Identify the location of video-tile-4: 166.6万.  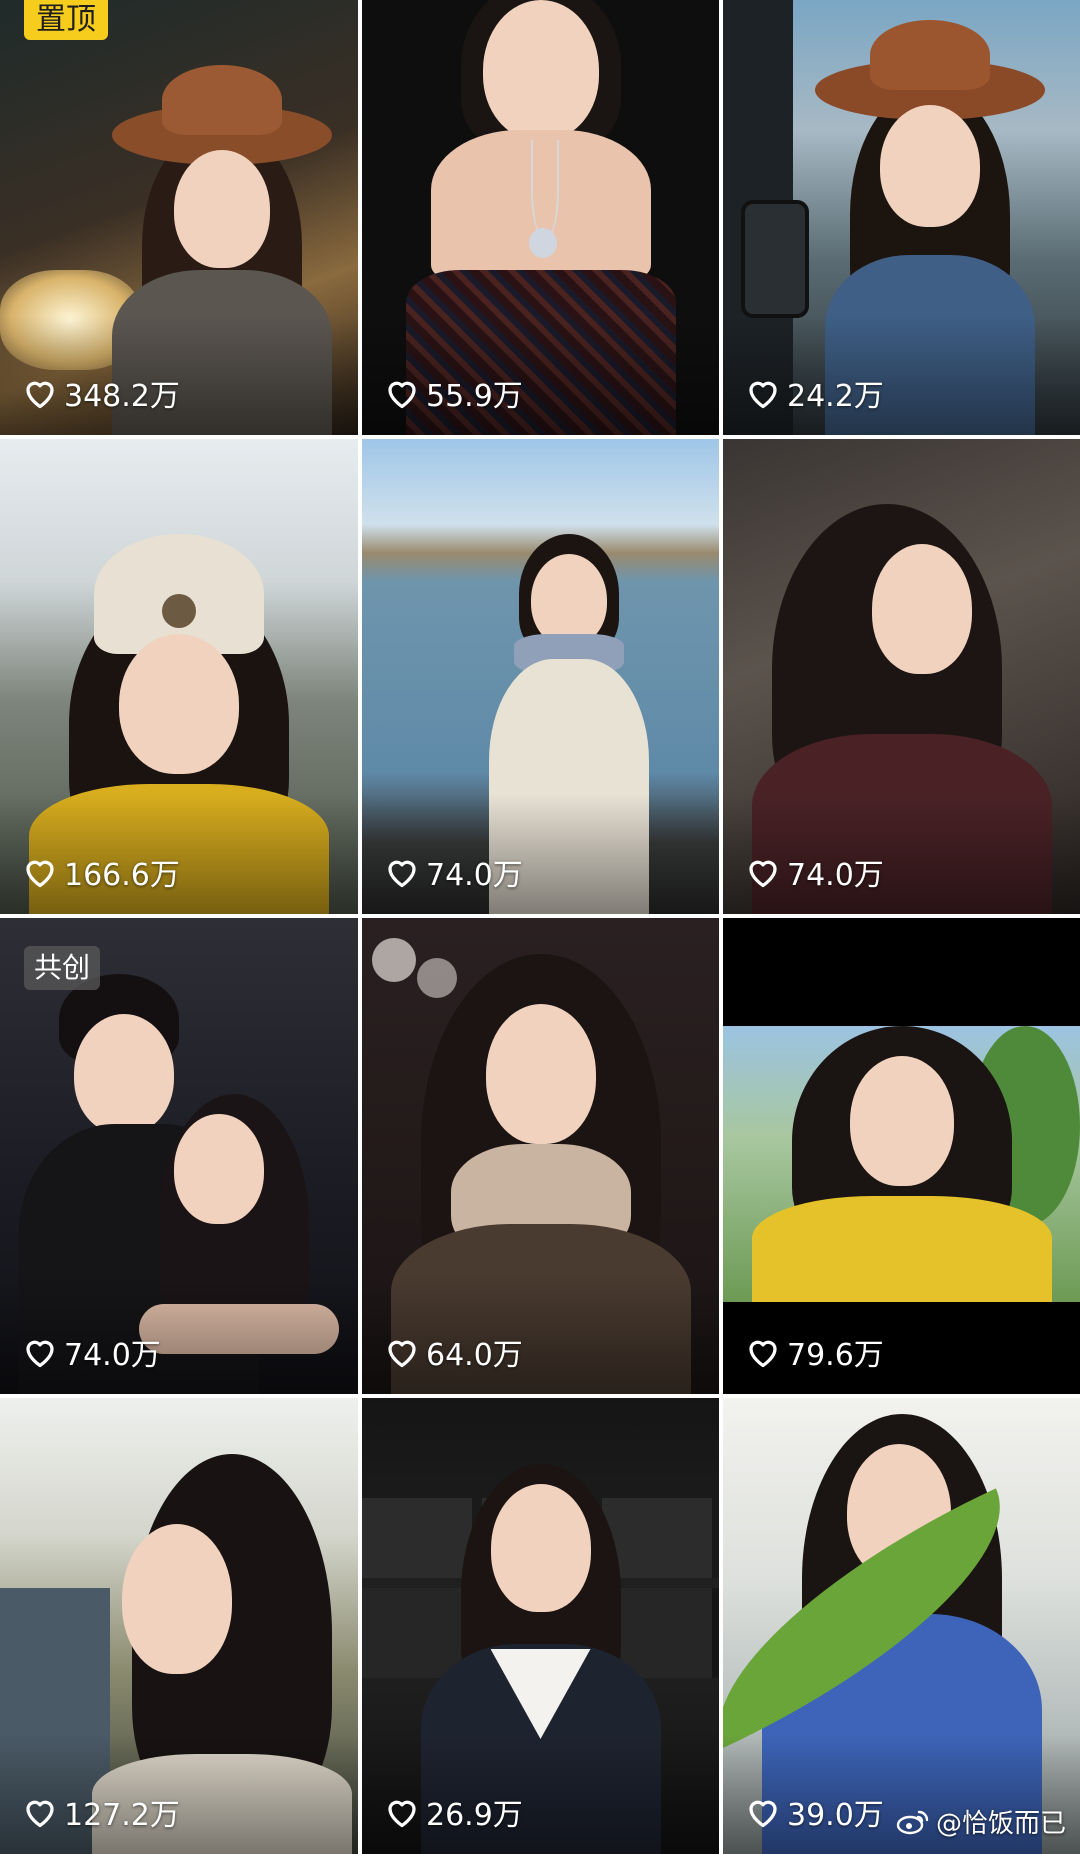
(179, 676).